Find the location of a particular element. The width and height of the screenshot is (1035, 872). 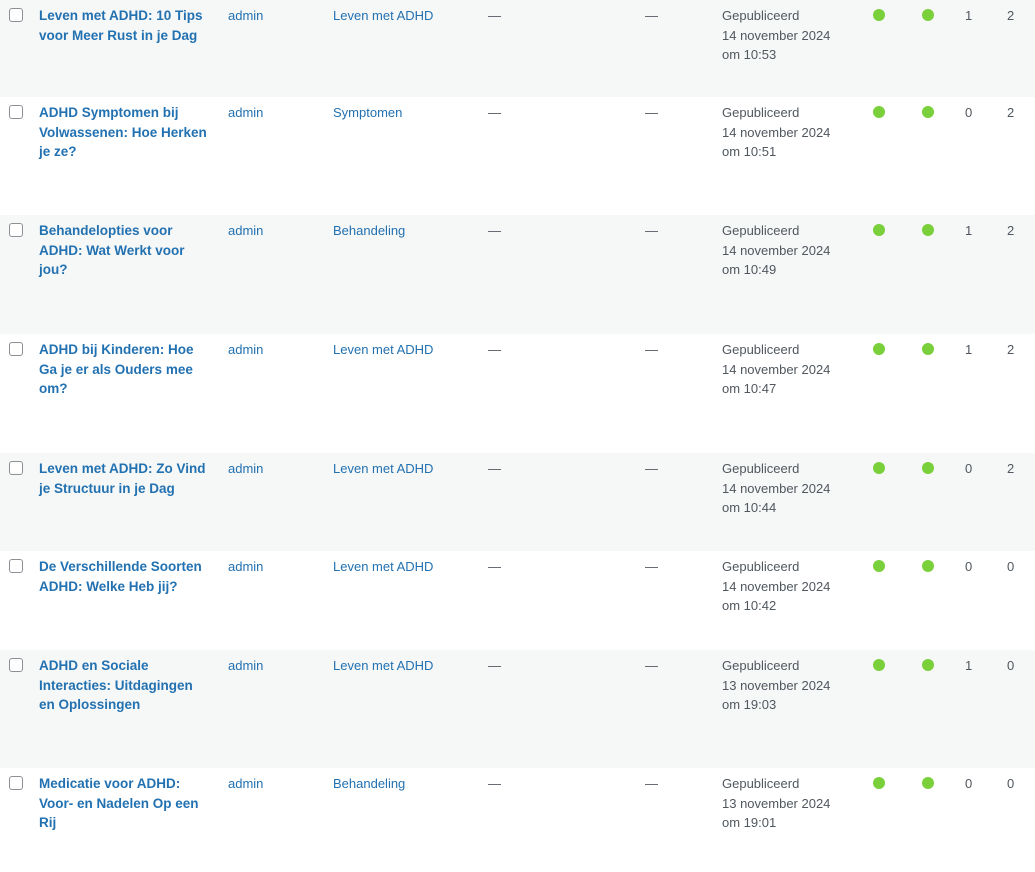

publish-date: Gepubliceerd 14 november 2024 om 10:49 is located at coordinates (792, 250).